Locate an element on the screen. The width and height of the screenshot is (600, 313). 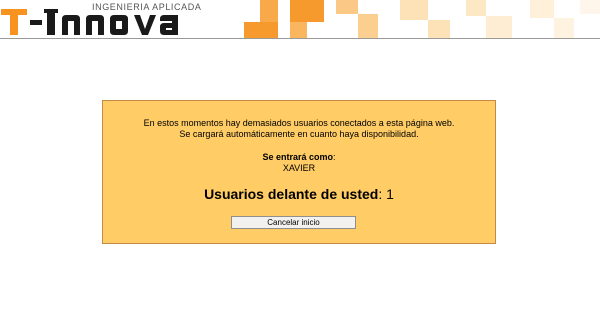
enter-as-colon: : is located at coordinates (334, 157).